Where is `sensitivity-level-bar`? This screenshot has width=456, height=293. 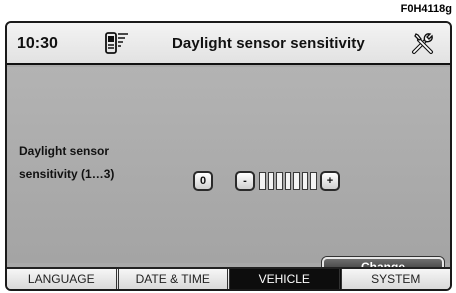 sensitivity-level-bar is located at coordinates (288, 181).